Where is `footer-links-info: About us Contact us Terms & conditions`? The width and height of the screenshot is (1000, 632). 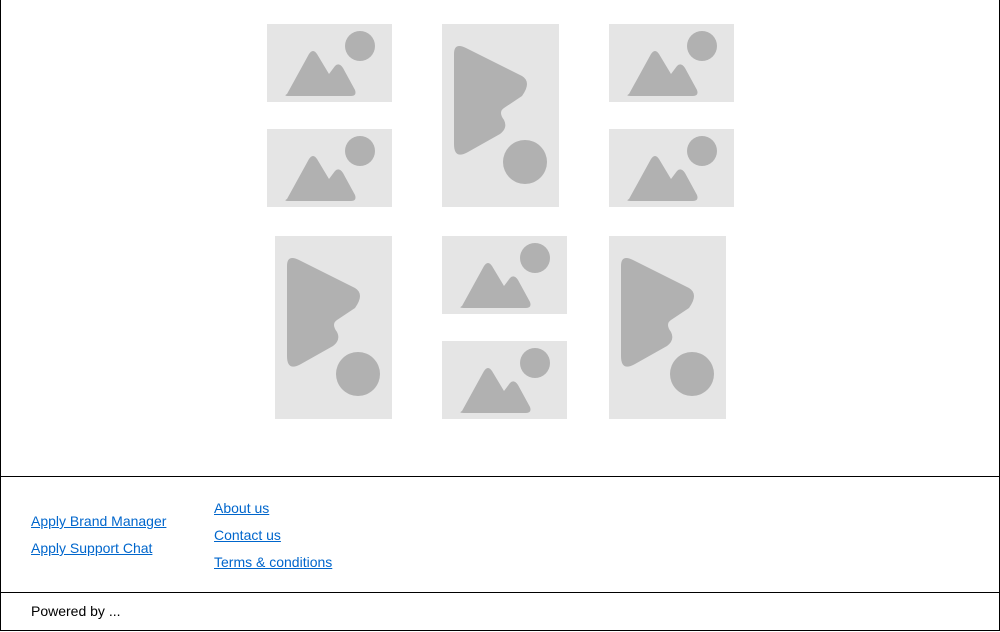 footer-links-info: About us Contact us Terms & conditions is located at coordinates (273, 540).